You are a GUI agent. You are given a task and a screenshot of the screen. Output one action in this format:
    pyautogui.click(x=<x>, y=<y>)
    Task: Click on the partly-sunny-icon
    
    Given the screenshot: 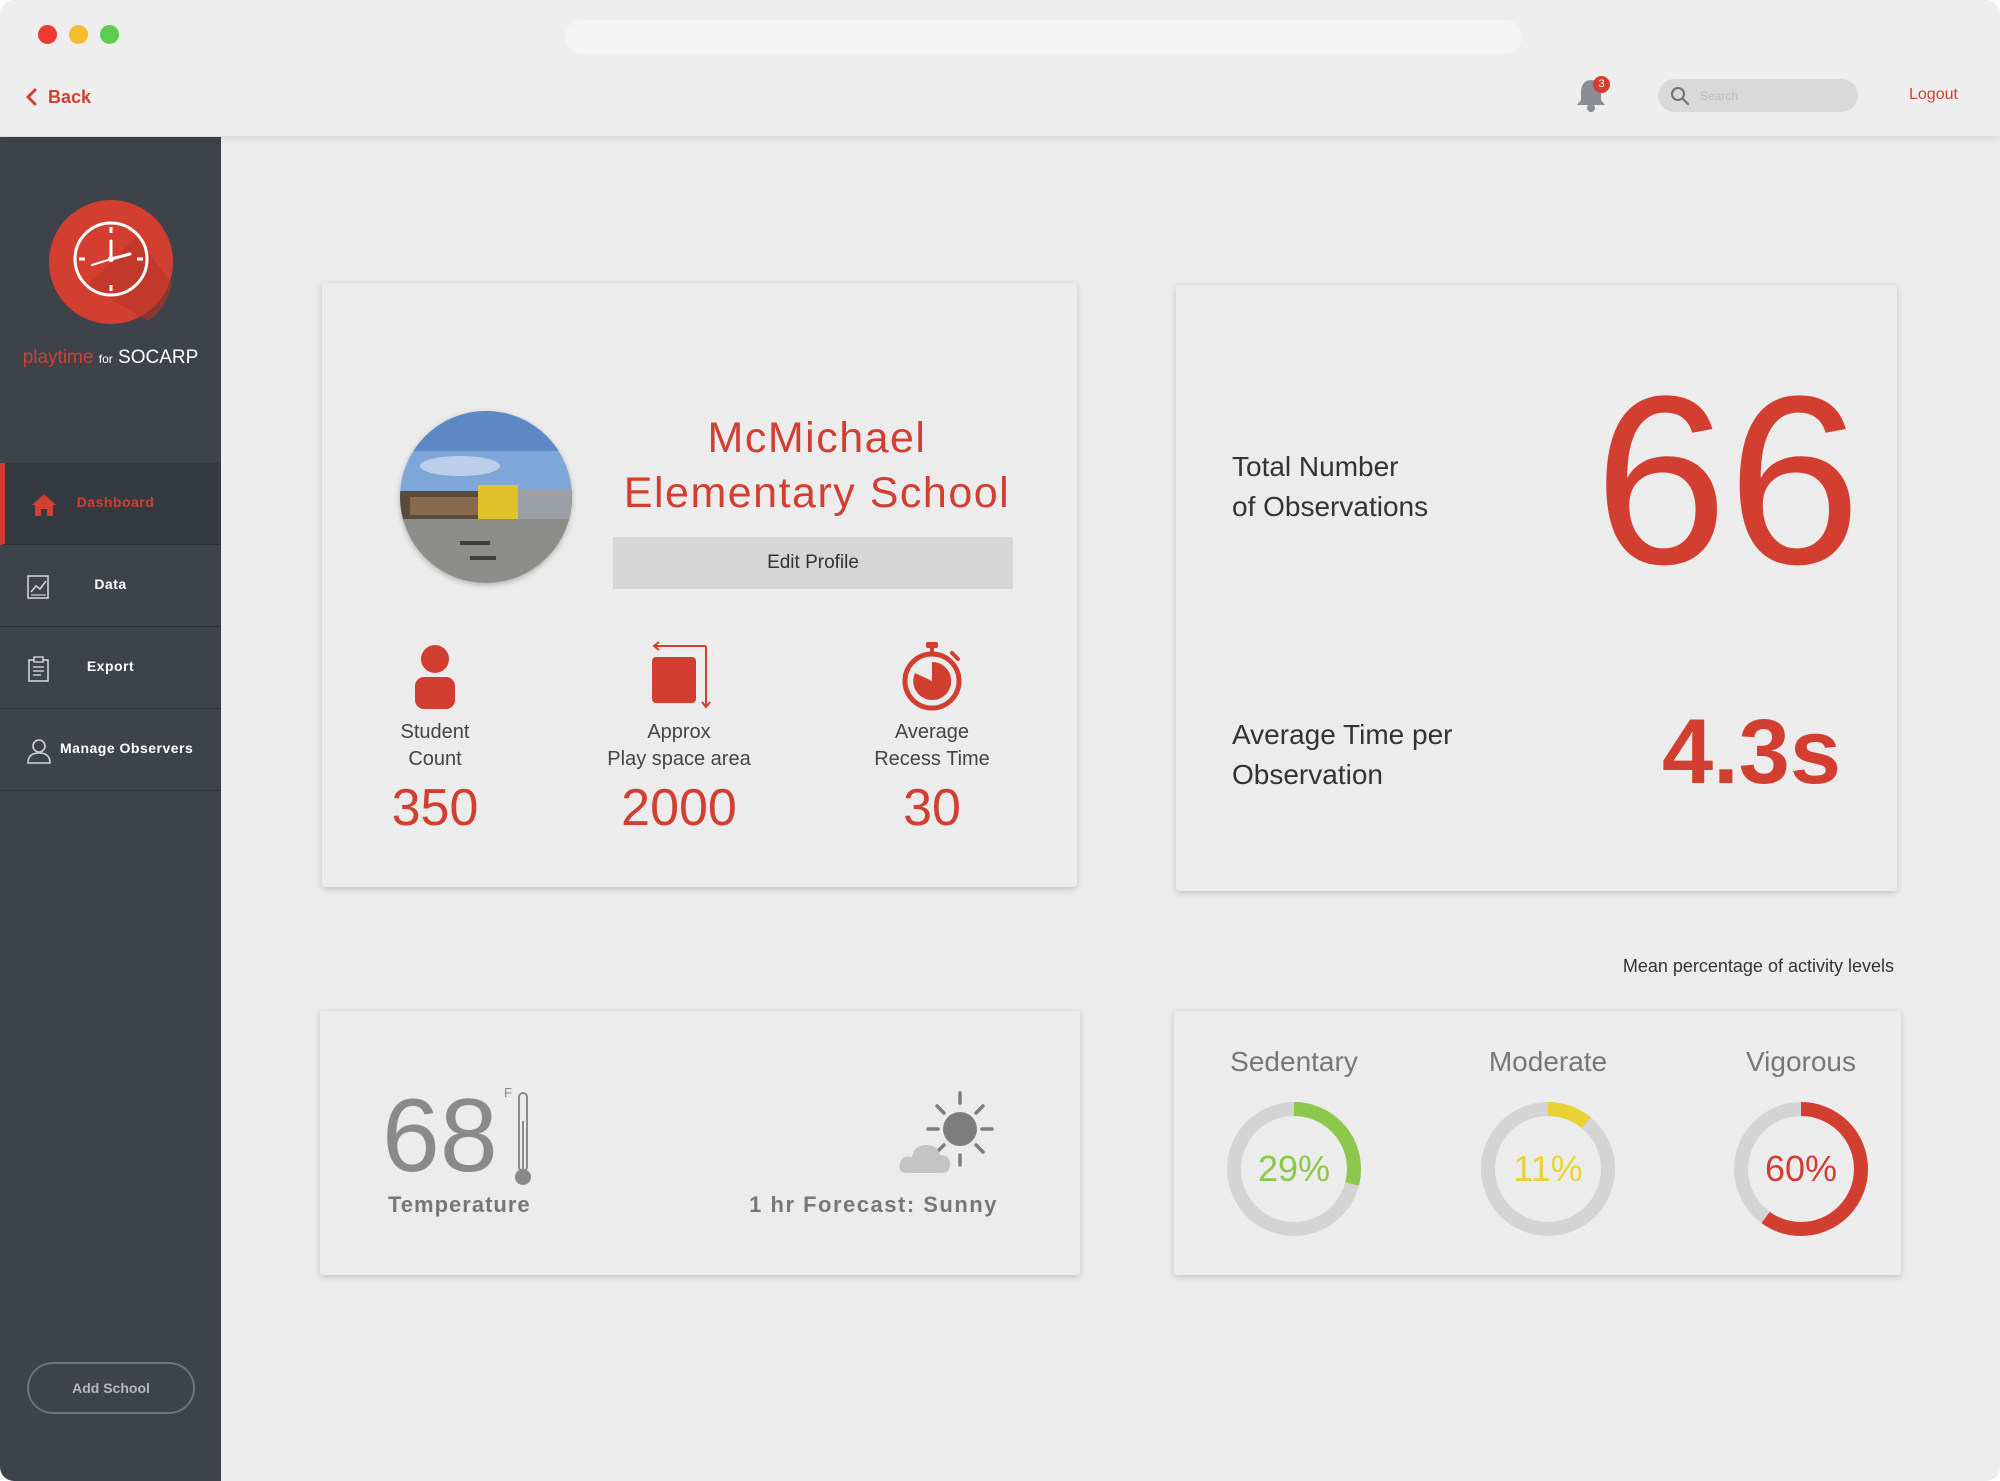 What is the action you would take?
    pyautogui.click(x=946, y=1132)
    